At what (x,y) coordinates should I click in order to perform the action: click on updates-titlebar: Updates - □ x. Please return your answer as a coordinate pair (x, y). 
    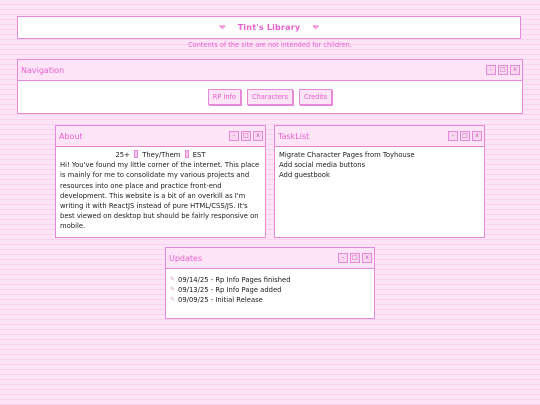
    Looking at the image, I should click on (270, 258).